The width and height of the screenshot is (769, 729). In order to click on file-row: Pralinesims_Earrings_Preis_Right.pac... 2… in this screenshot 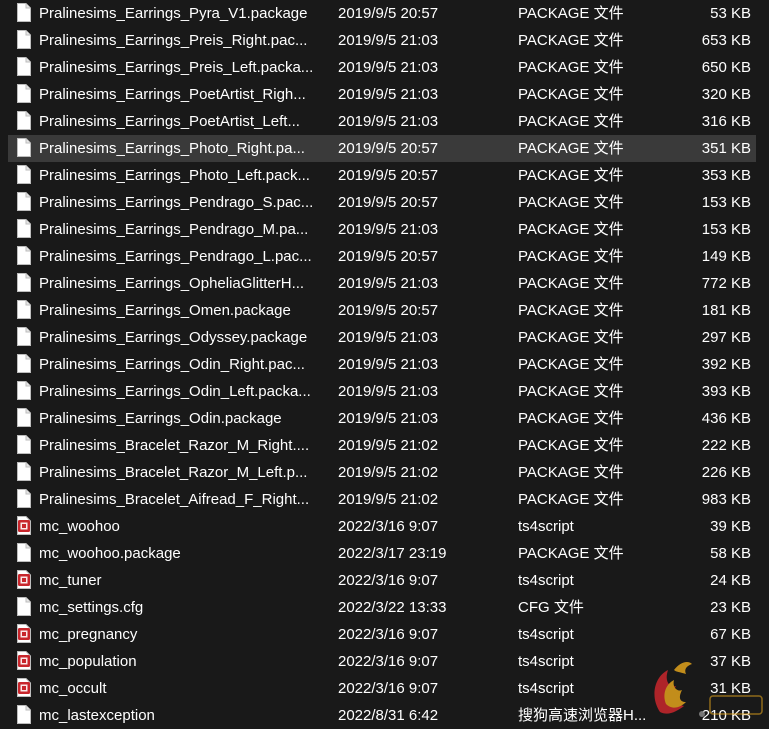, I will do `click(384, 40)`.